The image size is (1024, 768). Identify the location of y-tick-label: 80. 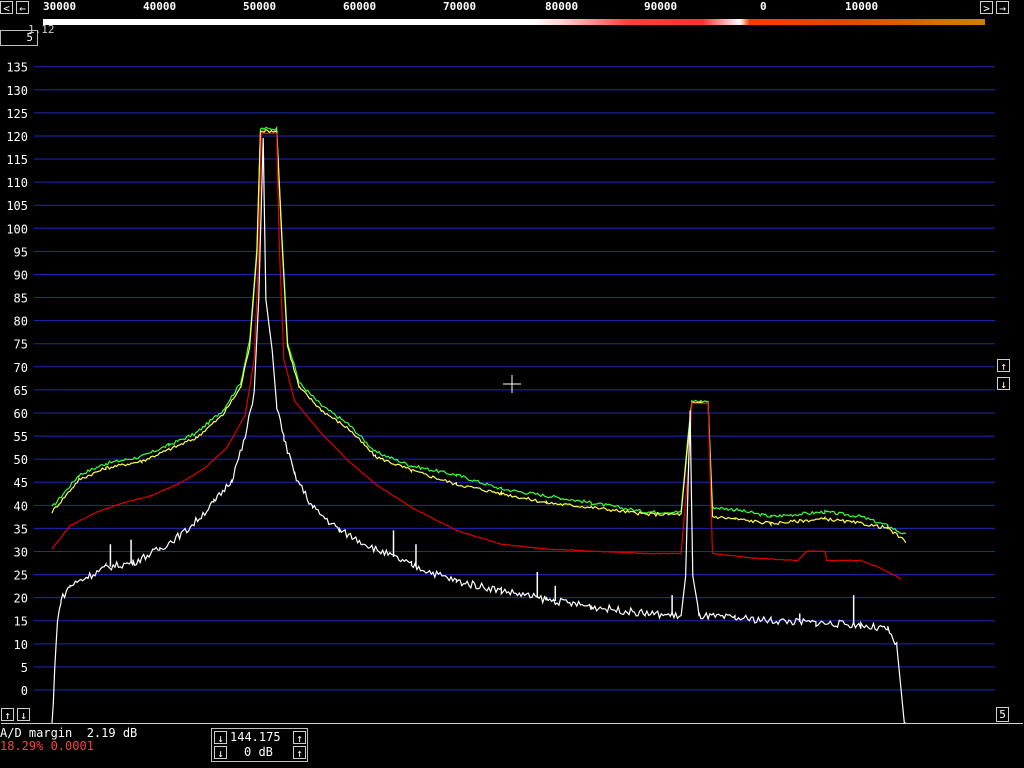
(21, 322).